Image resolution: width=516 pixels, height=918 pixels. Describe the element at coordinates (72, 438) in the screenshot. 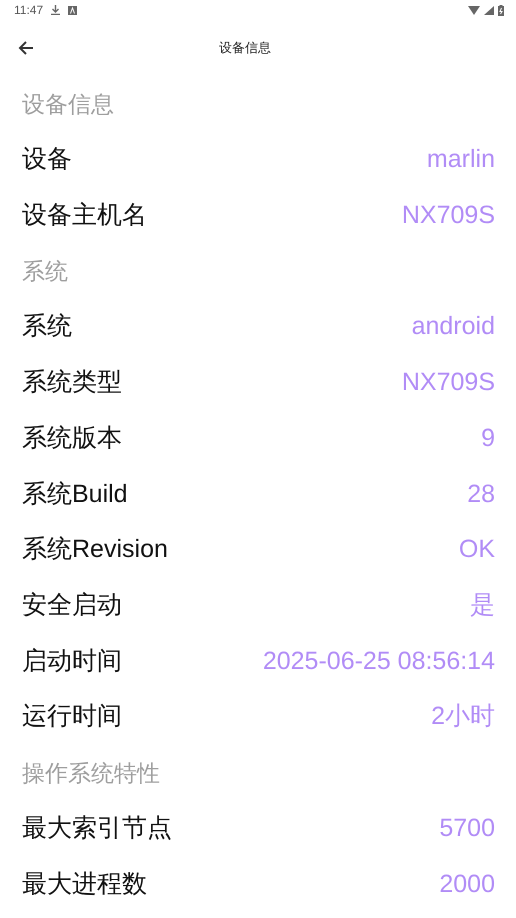

I see `info-label: 系统版本` at that location.